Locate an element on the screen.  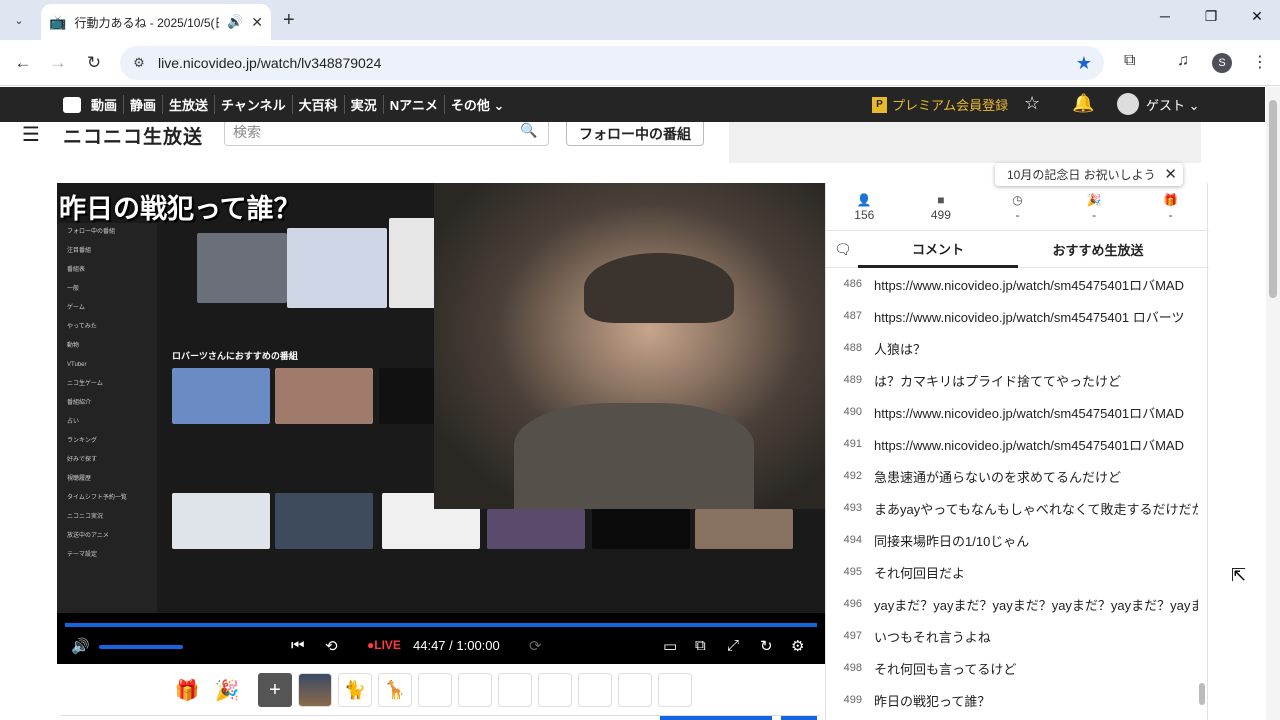
comment-row: 497 いつもそれ言うよね is located at coordinates (1012, 636).